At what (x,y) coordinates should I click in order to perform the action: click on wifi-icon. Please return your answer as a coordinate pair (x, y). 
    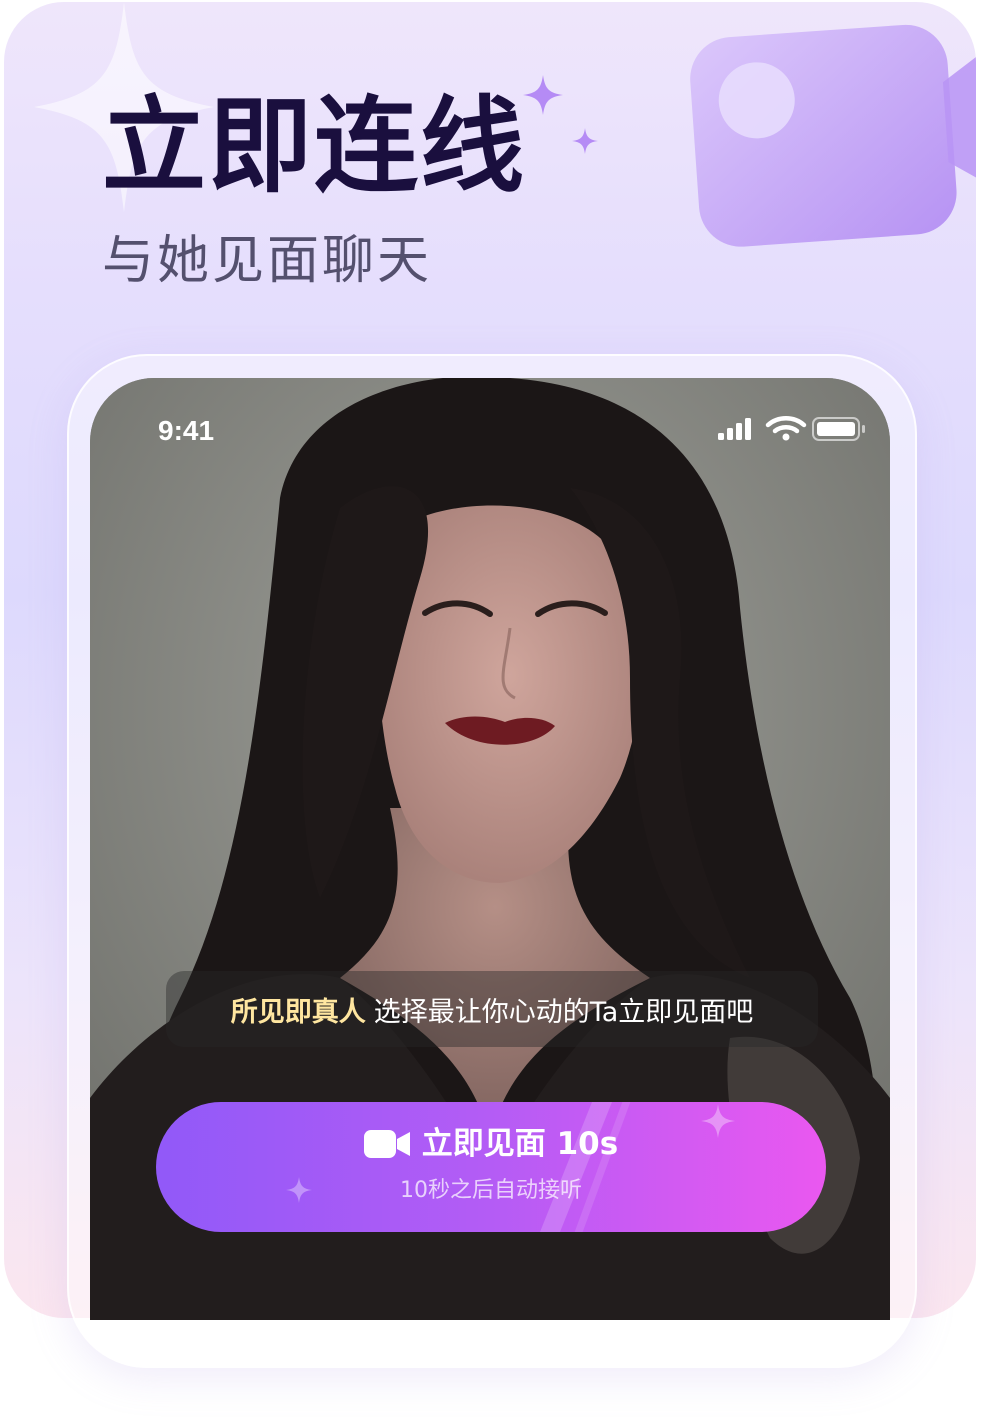
    Looking at the image, I should click on (786, 428).